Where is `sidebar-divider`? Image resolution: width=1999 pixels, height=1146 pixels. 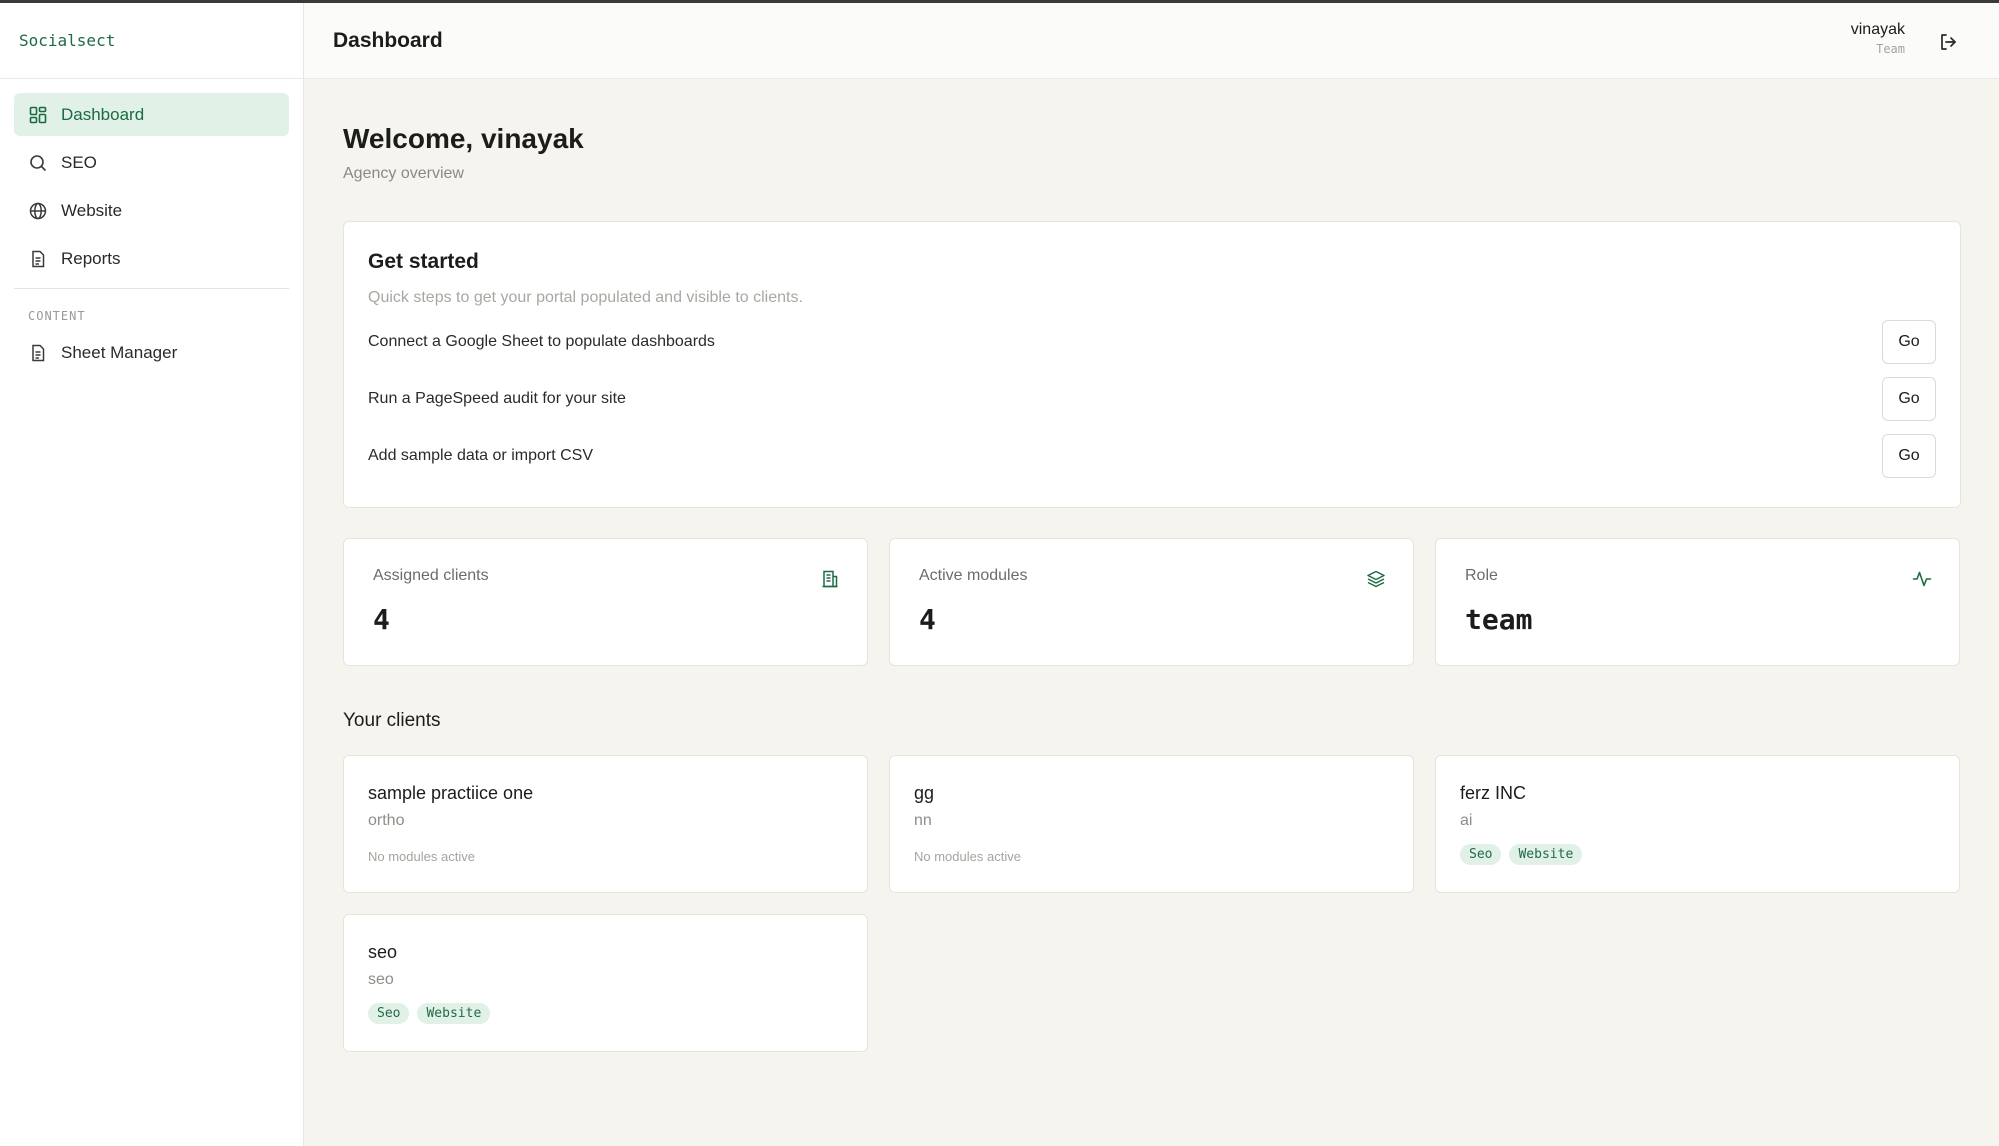 sidebar-divider is located at coordinates (151, 288).